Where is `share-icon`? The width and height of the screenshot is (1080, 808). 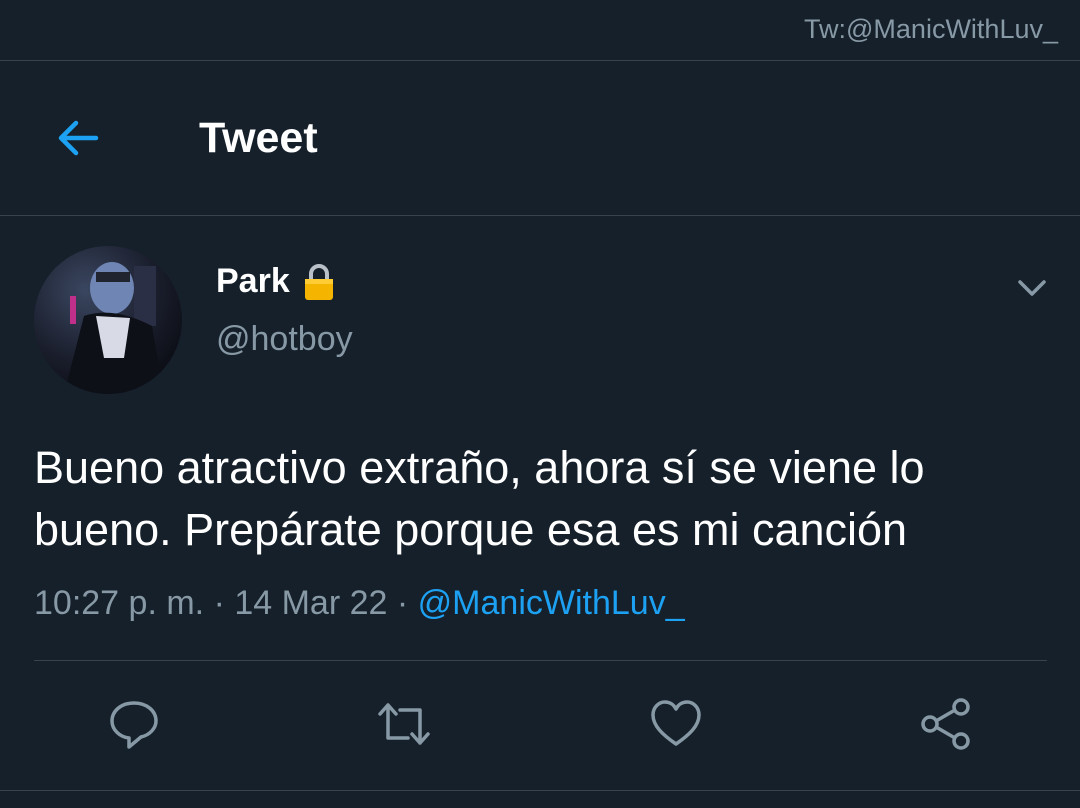
share-icon is located at coordinates (945, 724).